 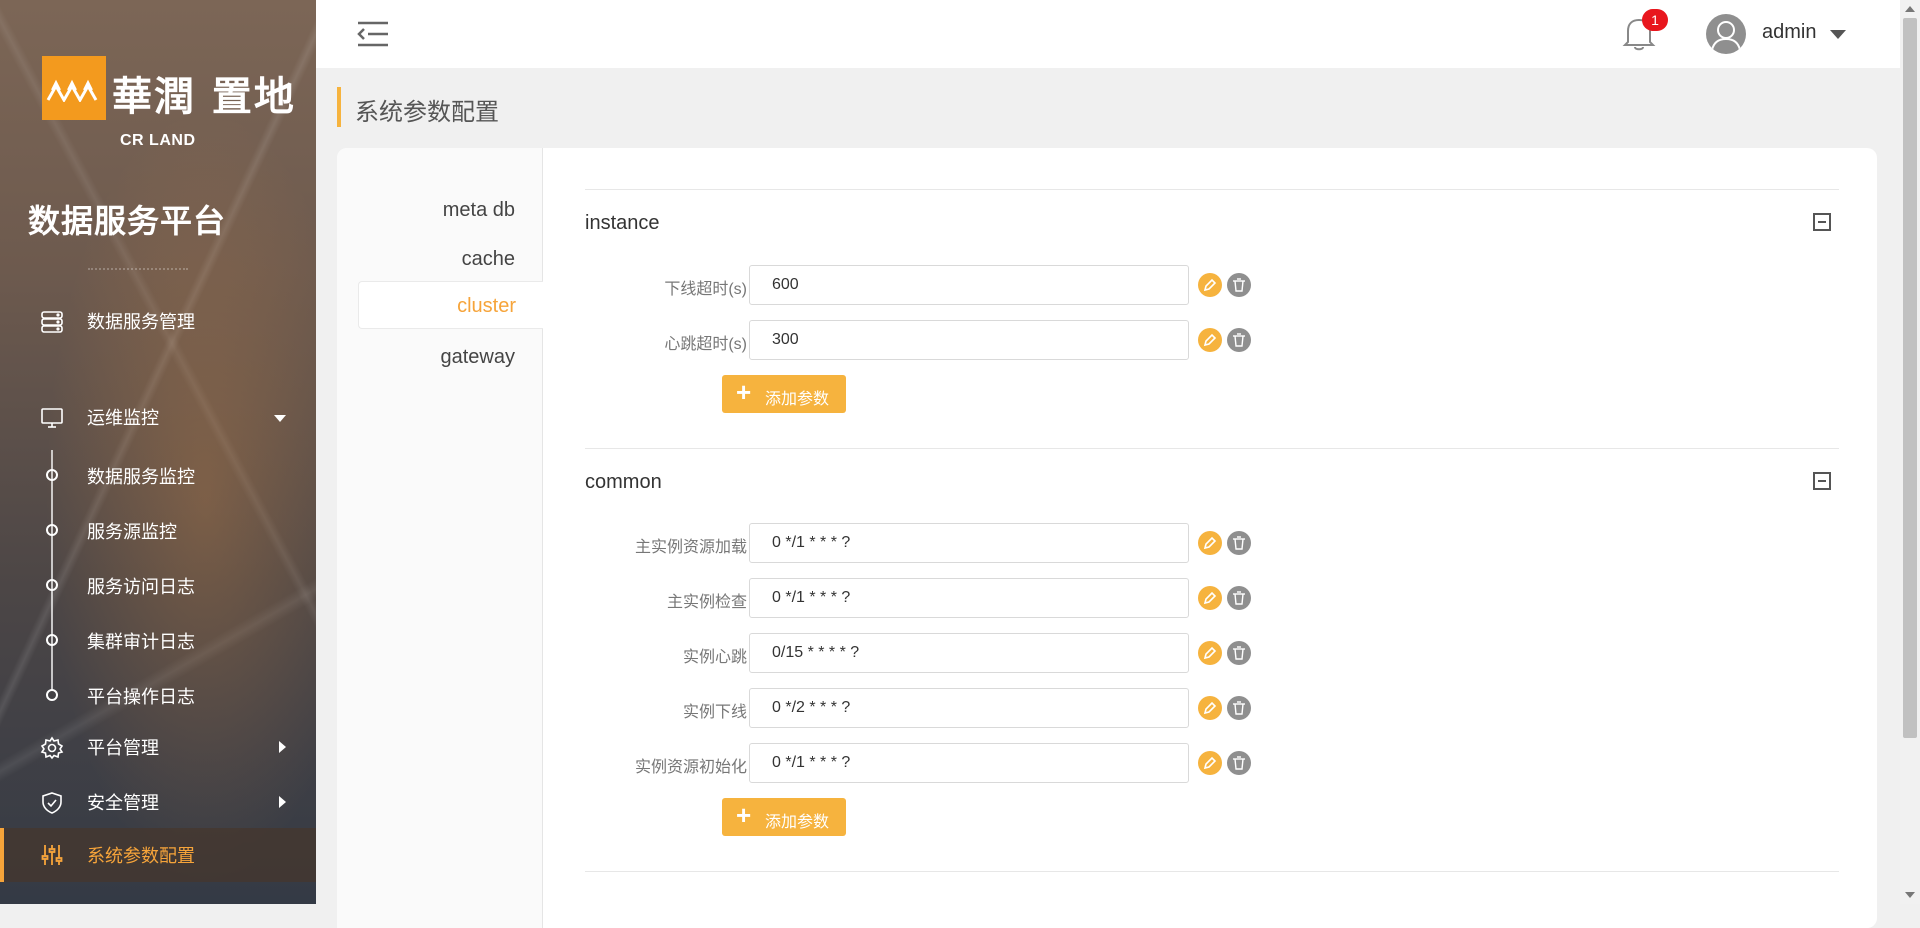 I want to click on shield-check-icon, so click(x=52, y=802).